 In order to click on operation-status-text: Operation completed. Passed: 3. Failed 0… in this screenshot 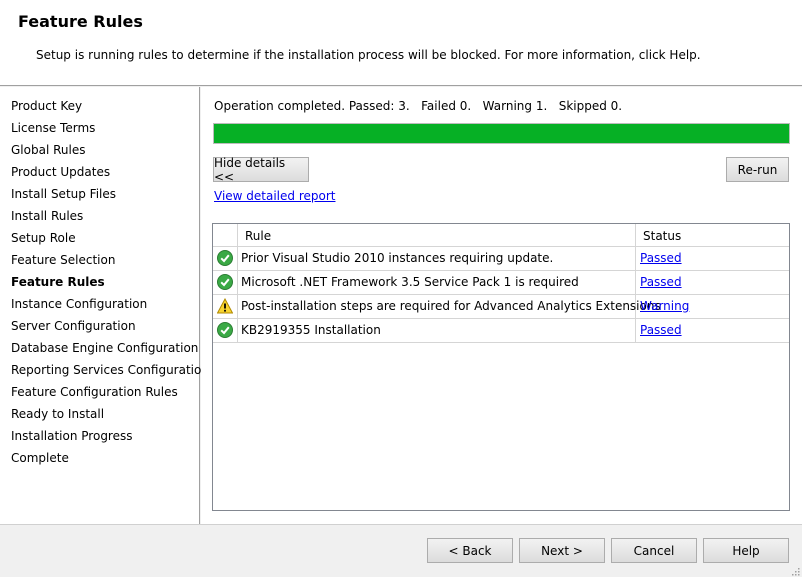, I will do `click(418, 106)`.